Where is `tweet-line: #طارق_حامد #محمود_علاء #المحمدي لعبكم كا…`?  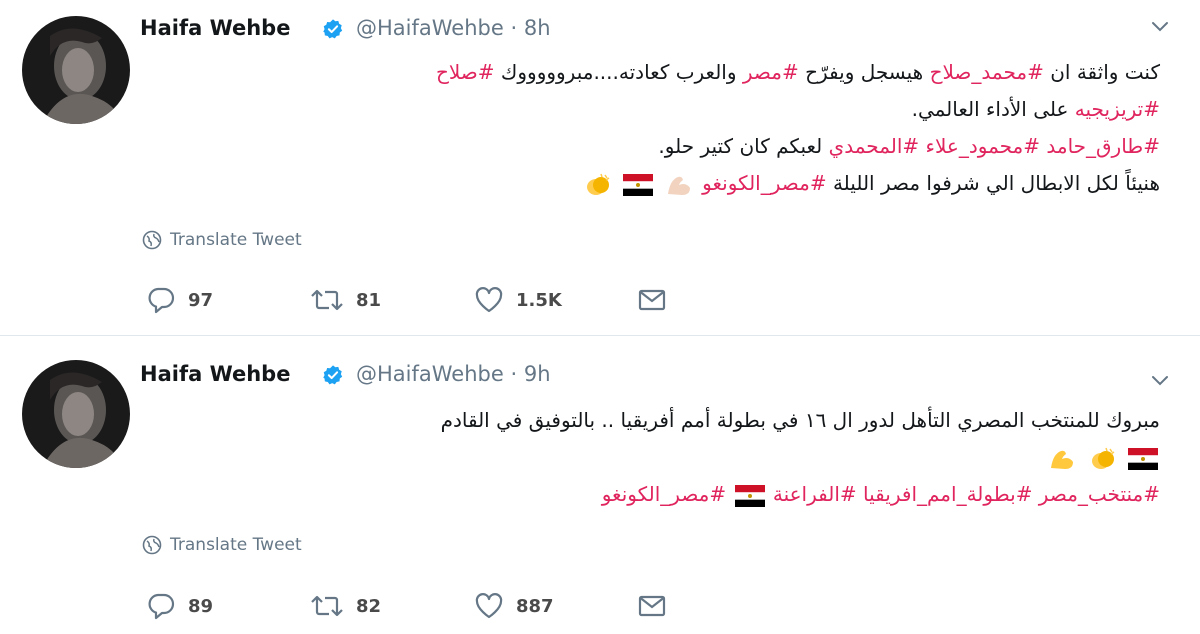 tweet-line: #طارق_حامد #محمود_علاء #المحمدي لعبكم كا… is located at coordinates (650, 146).